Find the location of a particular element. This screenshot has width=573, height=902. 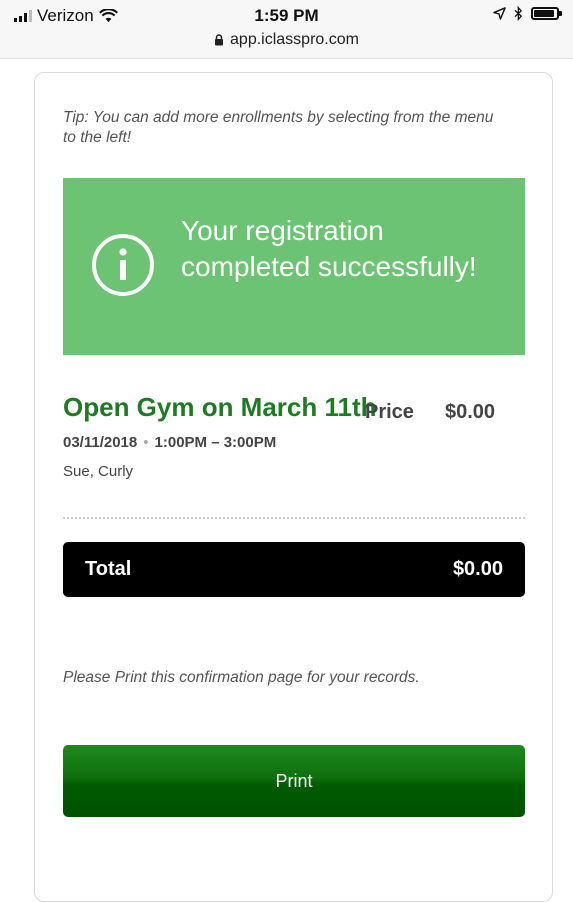

total-label: Total is located at coordinates (108, 569).